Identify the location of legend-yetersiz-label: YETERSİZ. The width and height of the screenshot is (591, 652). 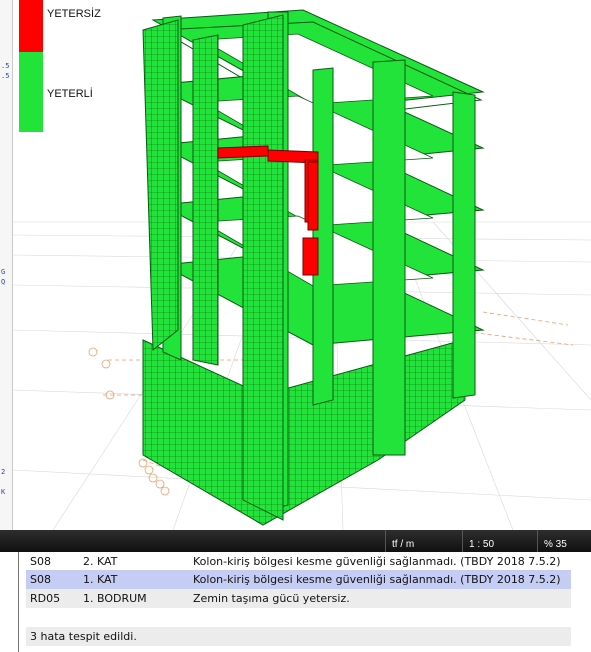
(74, 14).